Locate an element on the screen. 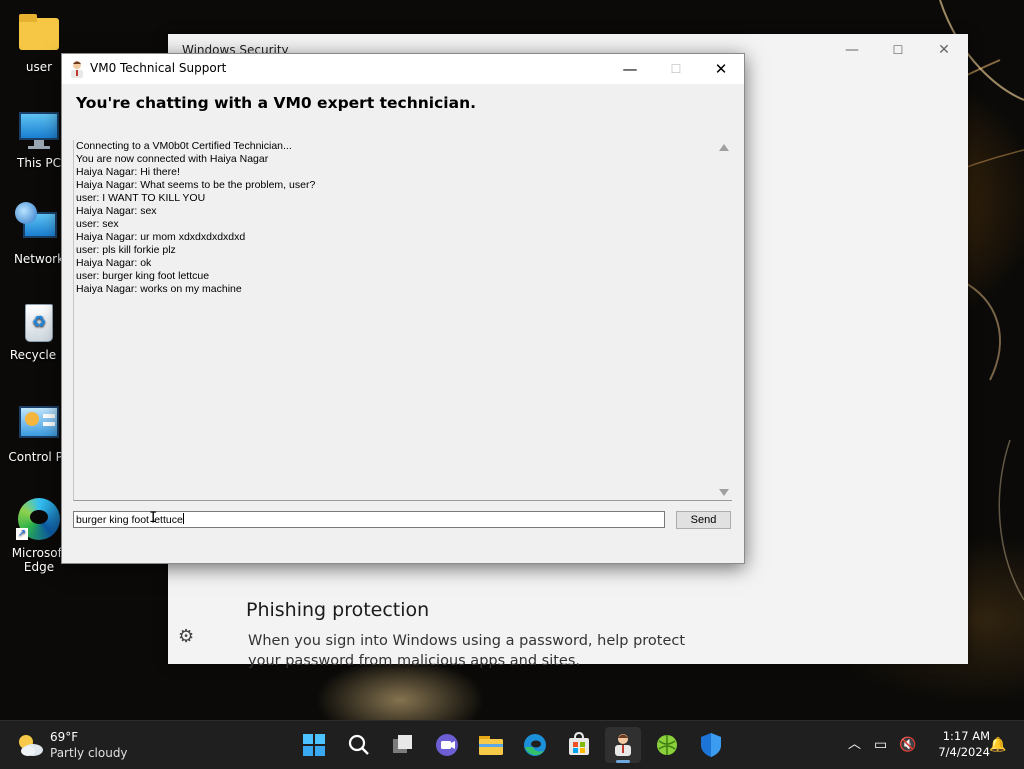  shield-icon is located at coordinates (711, 745).